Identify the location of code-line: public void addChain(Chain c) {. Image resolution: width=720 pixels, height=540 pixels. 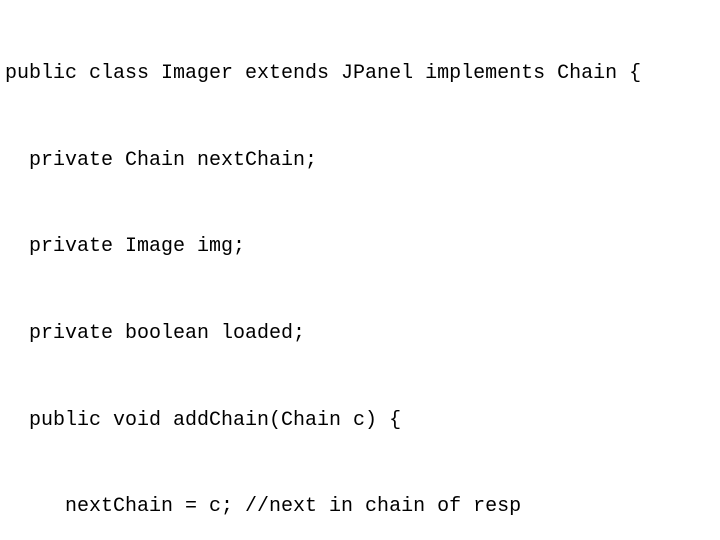
(203, 420).